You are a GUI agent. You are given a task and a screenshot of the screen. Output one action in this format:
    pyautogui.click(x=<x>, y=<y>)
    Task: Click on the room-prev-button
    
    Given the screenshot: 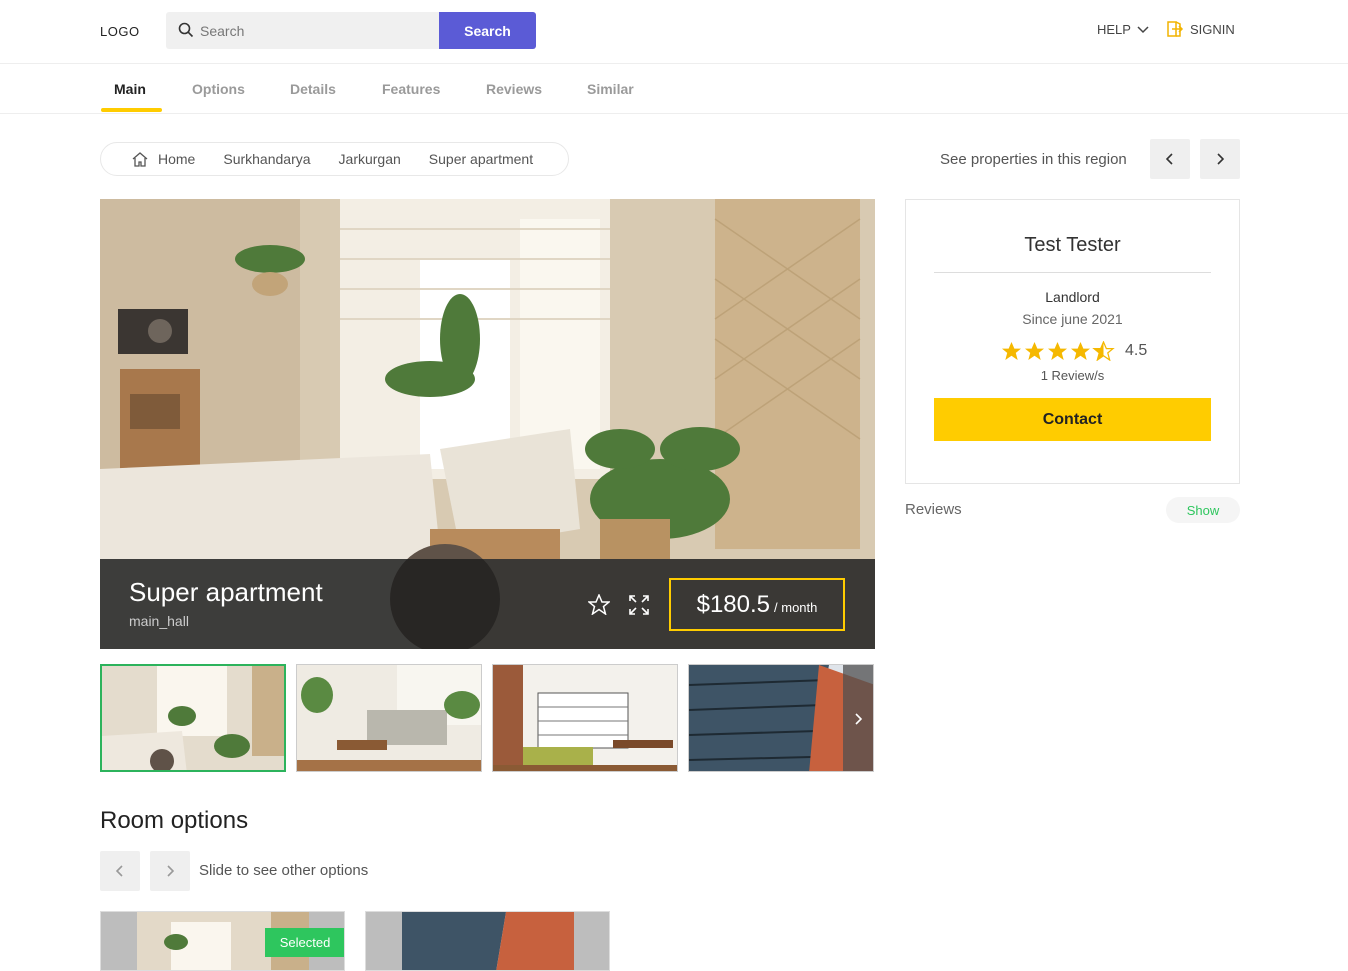 What is the action you would take?
    pyautogui.click(x=120, y=871)
    